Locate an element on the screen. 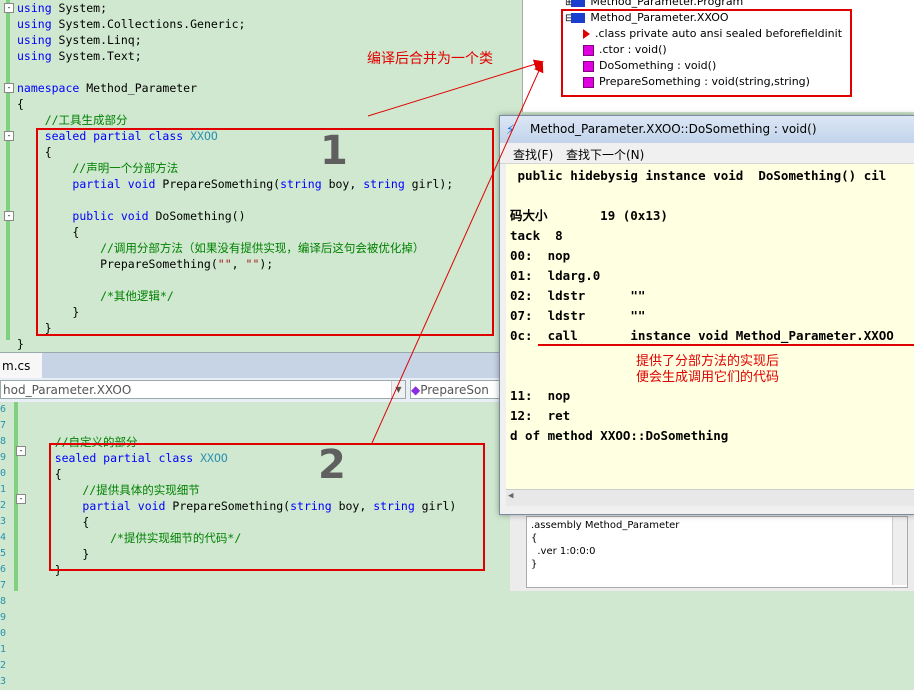  class-combo-value: hod_Parameter.XXOO is located at coordinates (67, 390).